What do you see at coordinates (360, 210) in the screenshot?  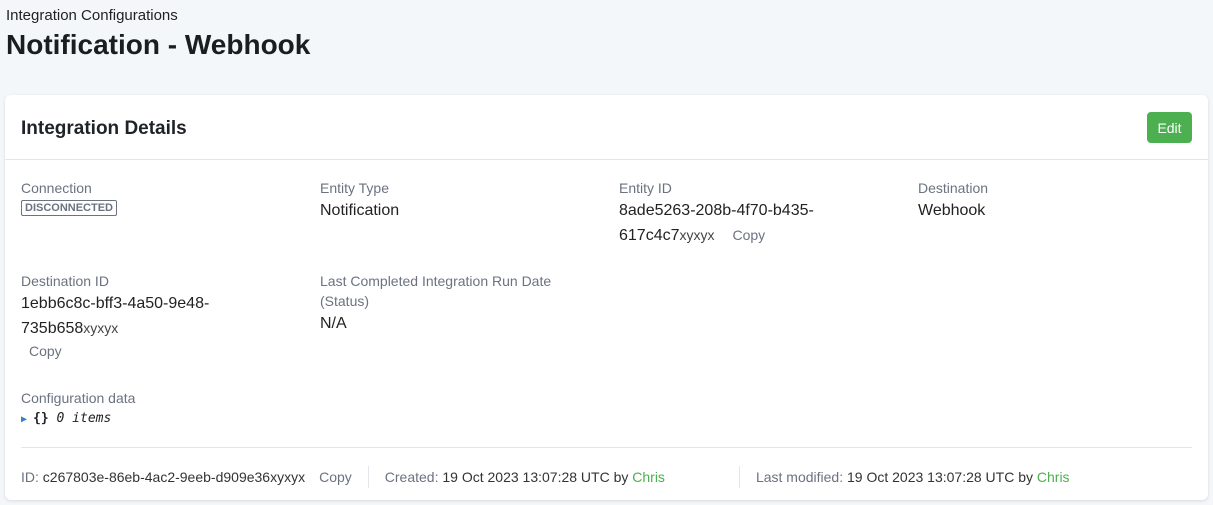 I see `entity-type-value: Notification` at bounding box center [360, 210].